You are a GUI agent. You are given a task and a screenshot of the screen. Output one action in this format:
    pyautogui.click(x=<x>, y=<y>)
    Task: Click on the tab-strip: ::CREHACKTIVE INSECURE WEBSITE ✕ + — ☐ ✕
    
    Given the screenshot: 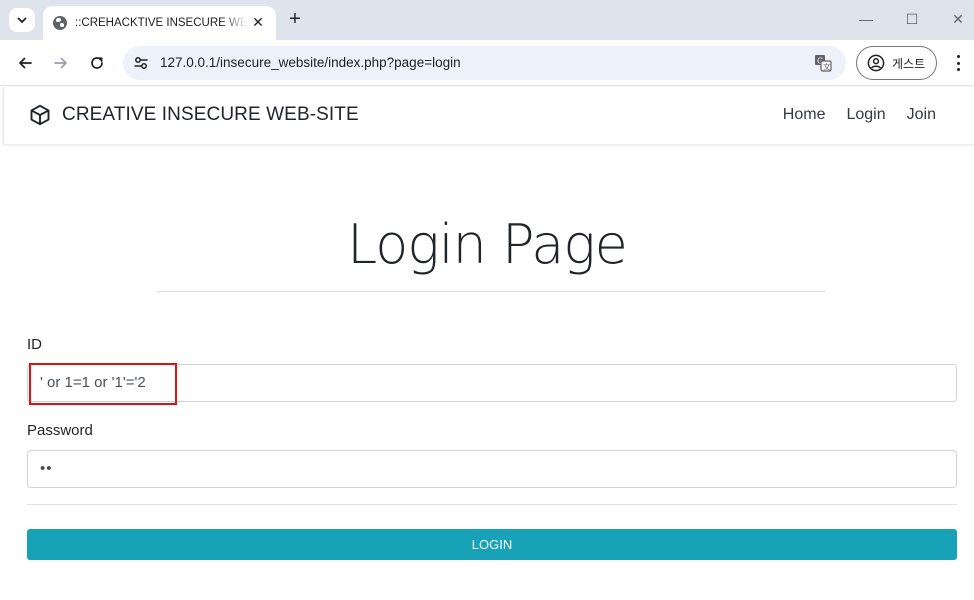 What is the action you would take?
    pyautogui.click(x=487, y=20)
    